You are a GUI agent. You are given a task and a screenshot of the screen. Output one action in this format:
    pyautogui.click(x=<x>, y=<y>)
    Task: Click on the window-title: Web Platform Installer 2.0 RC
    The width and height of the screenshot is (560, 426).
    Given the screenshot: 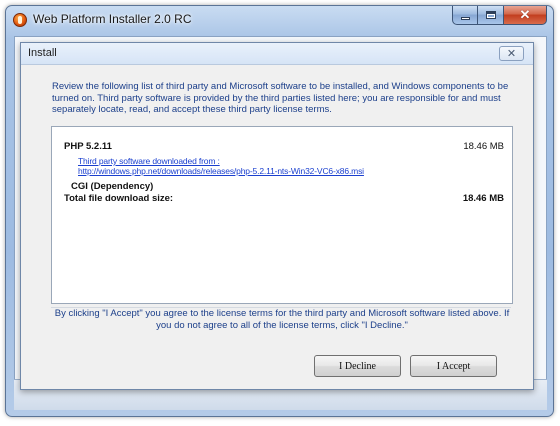 What is the action you would take?
    pyautogui.click(x=112, y=19)
    